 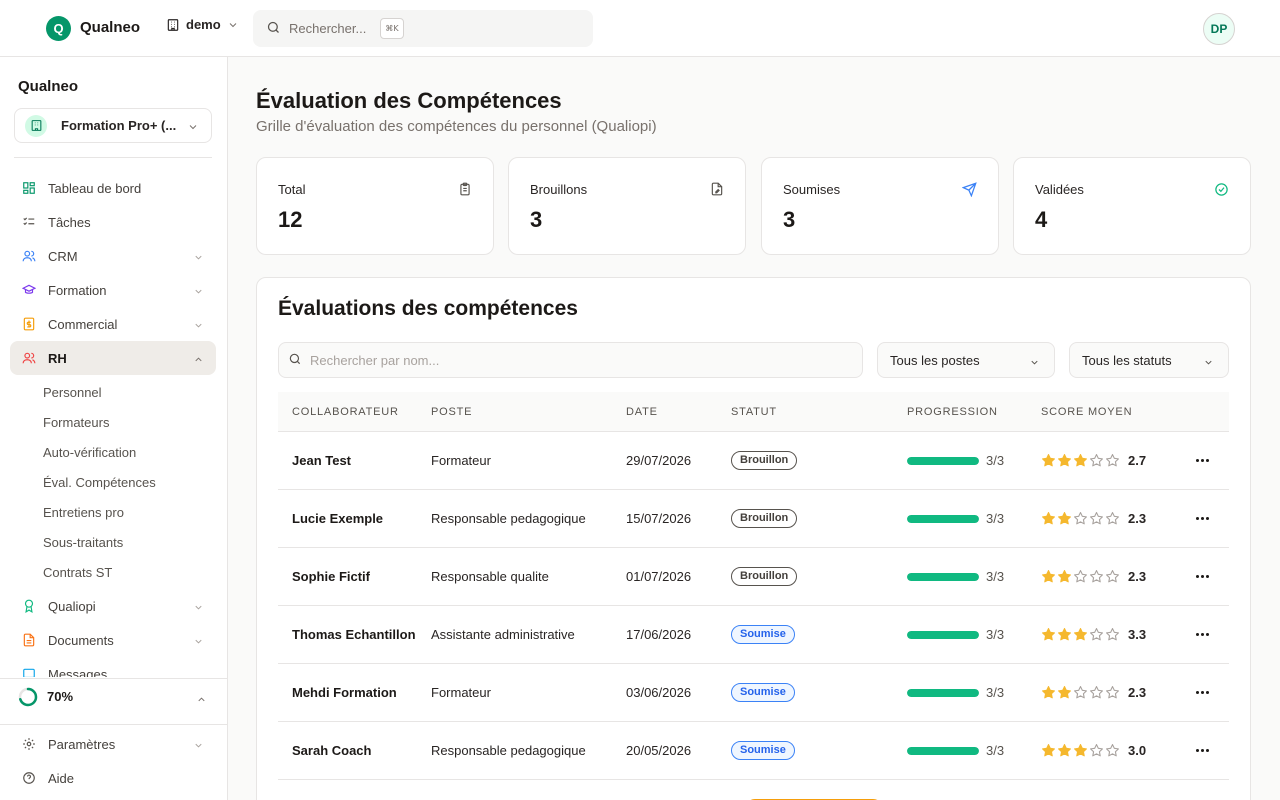 I want to click on logo-badge: Q, so click(x=58, y=28).